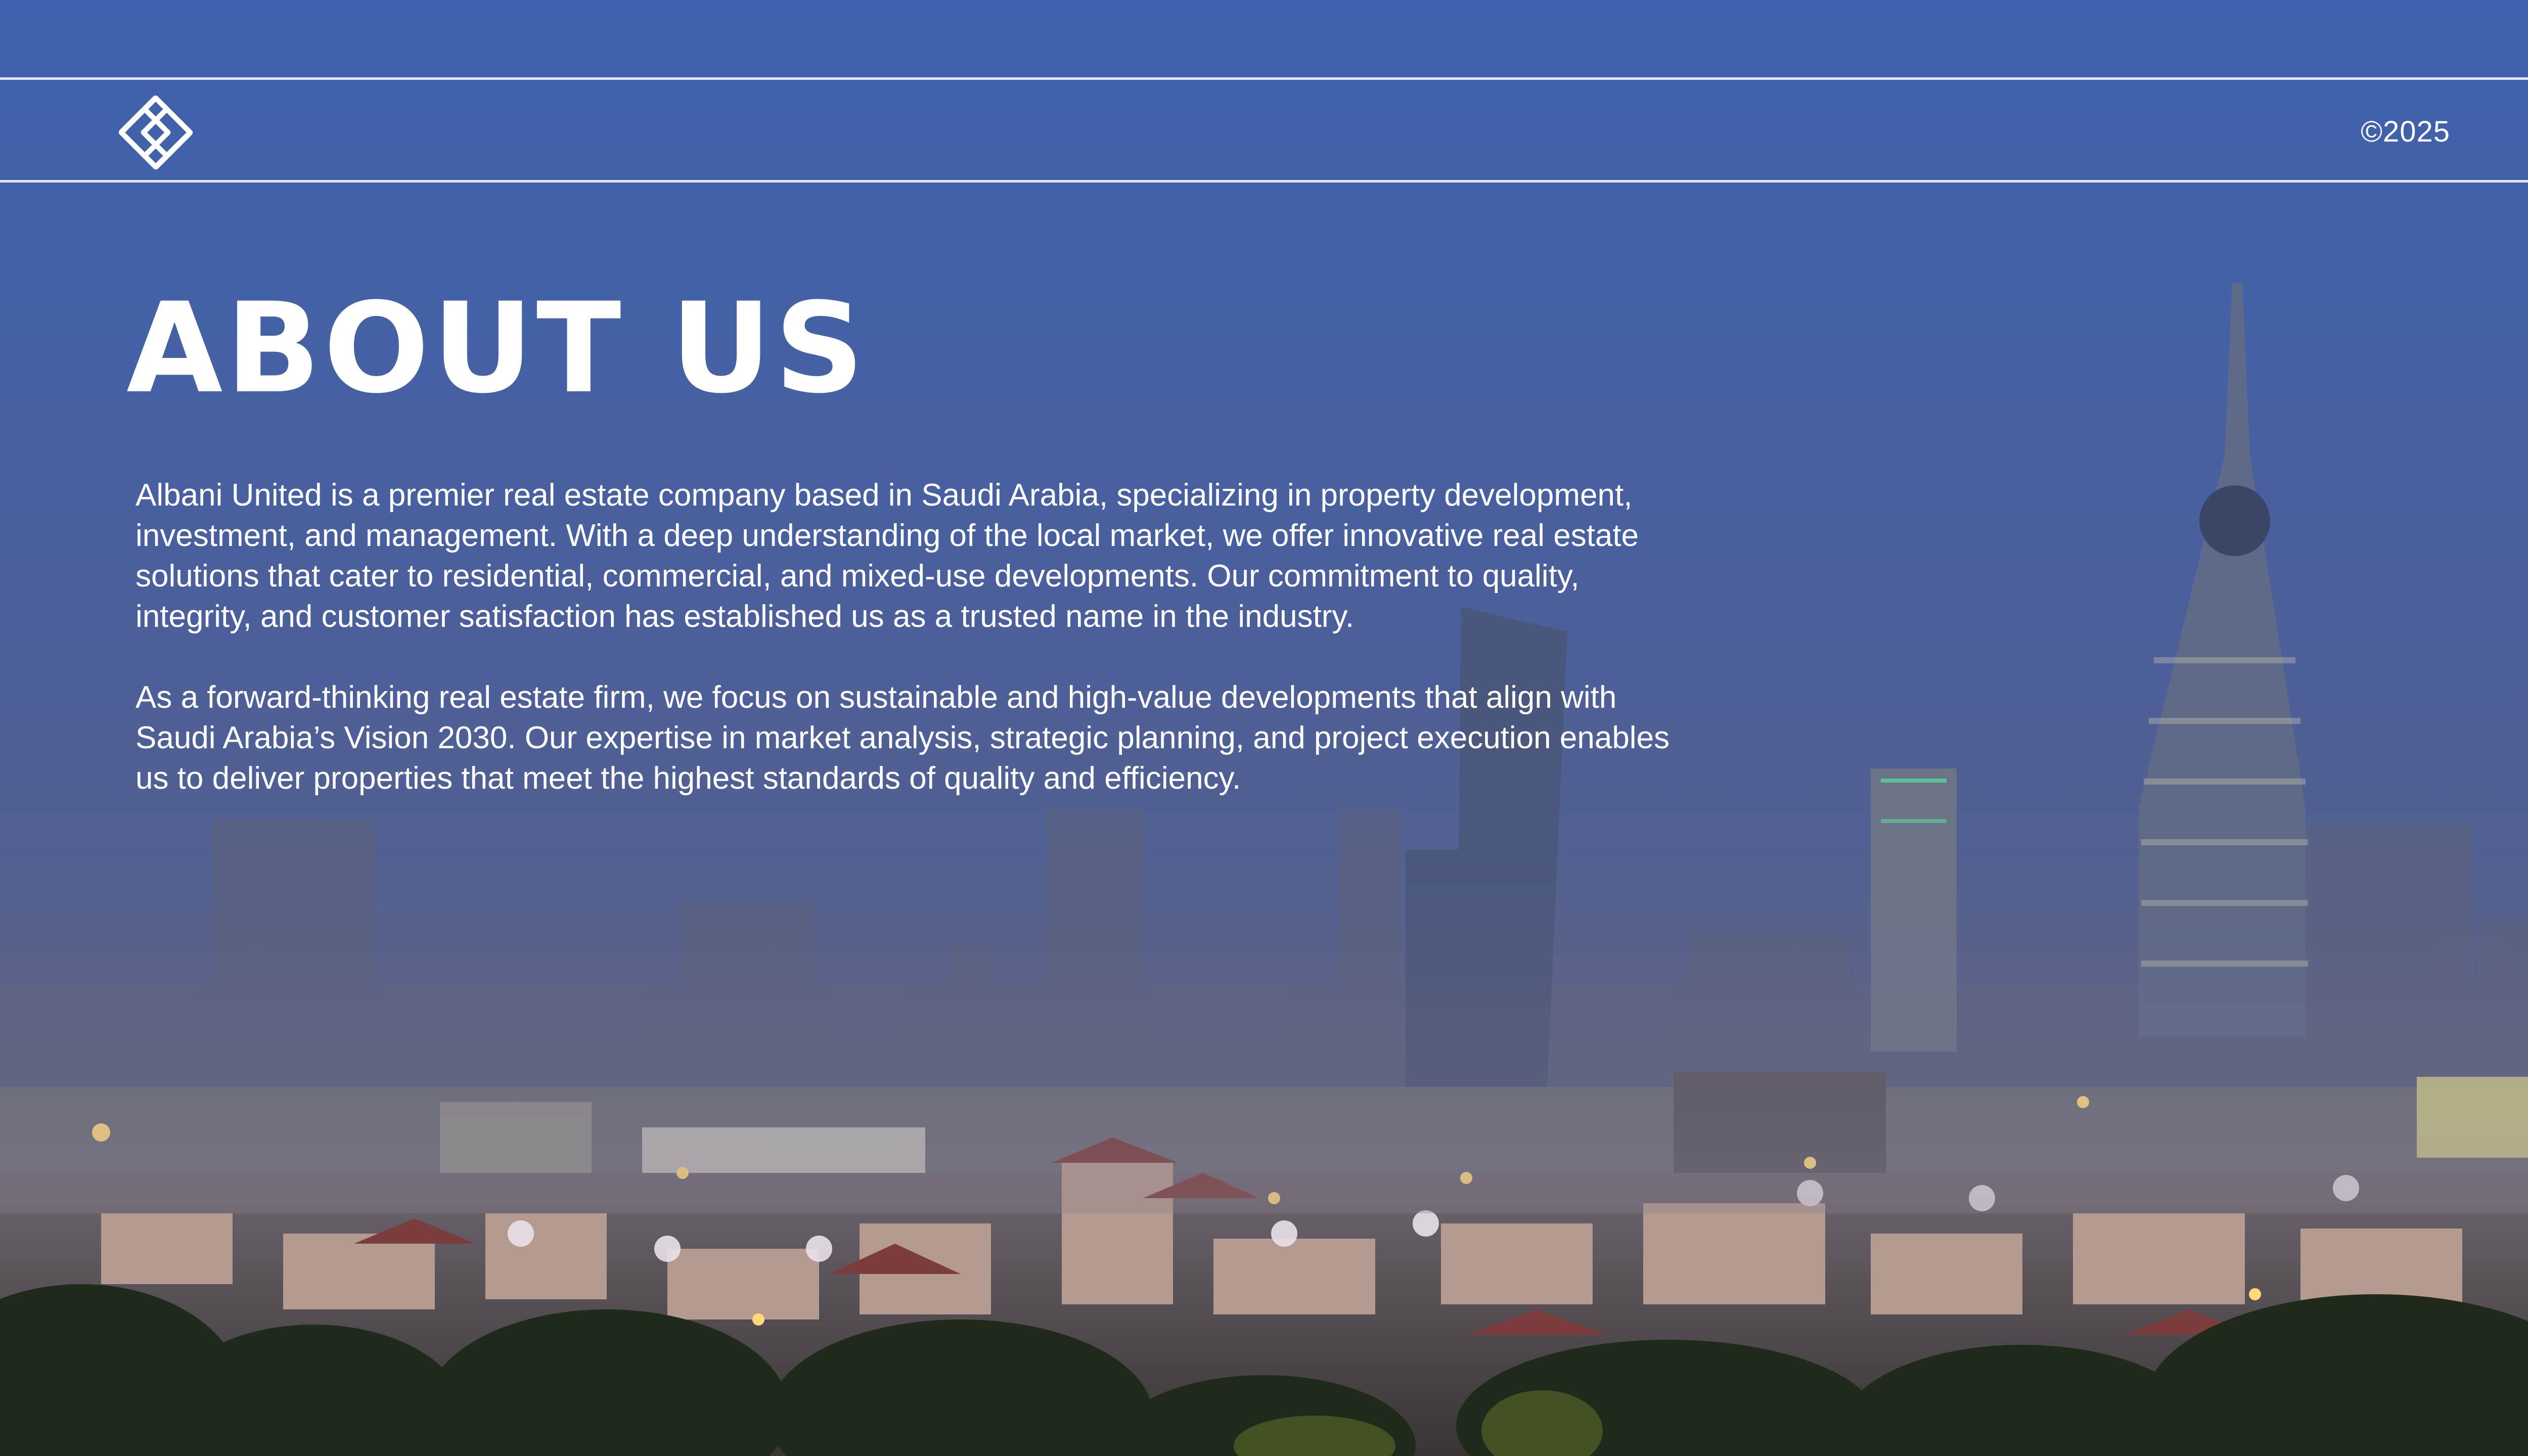 This screenshot has height=1456, width=2528. I want to click on header-bottom-rule, so click(1264, 181).